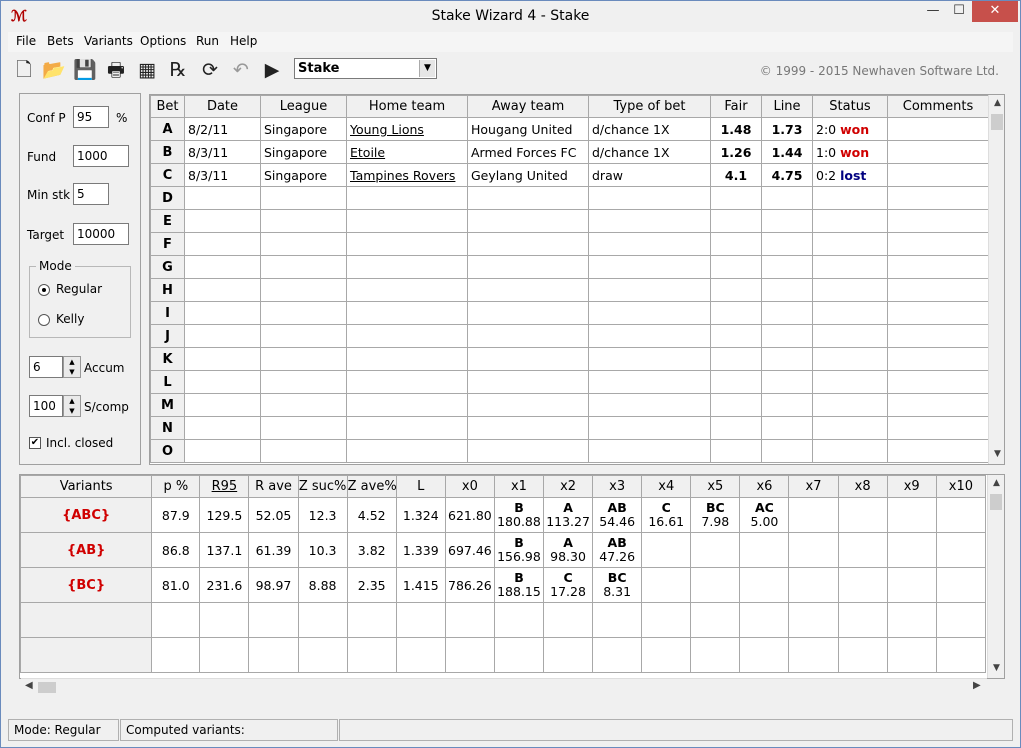  I want to click on scroll-thumb, so click(996, 502).